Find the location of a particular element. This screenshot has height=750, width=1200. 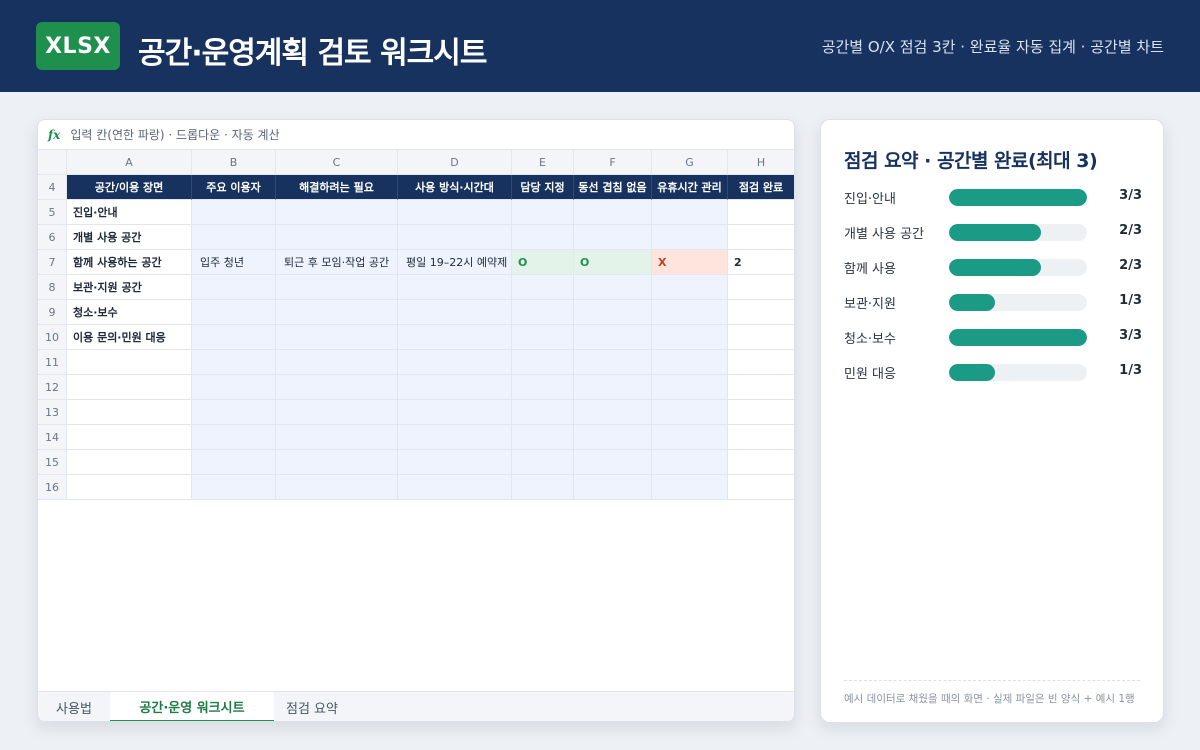

cell-h8 is located at coordinates (761, 287).